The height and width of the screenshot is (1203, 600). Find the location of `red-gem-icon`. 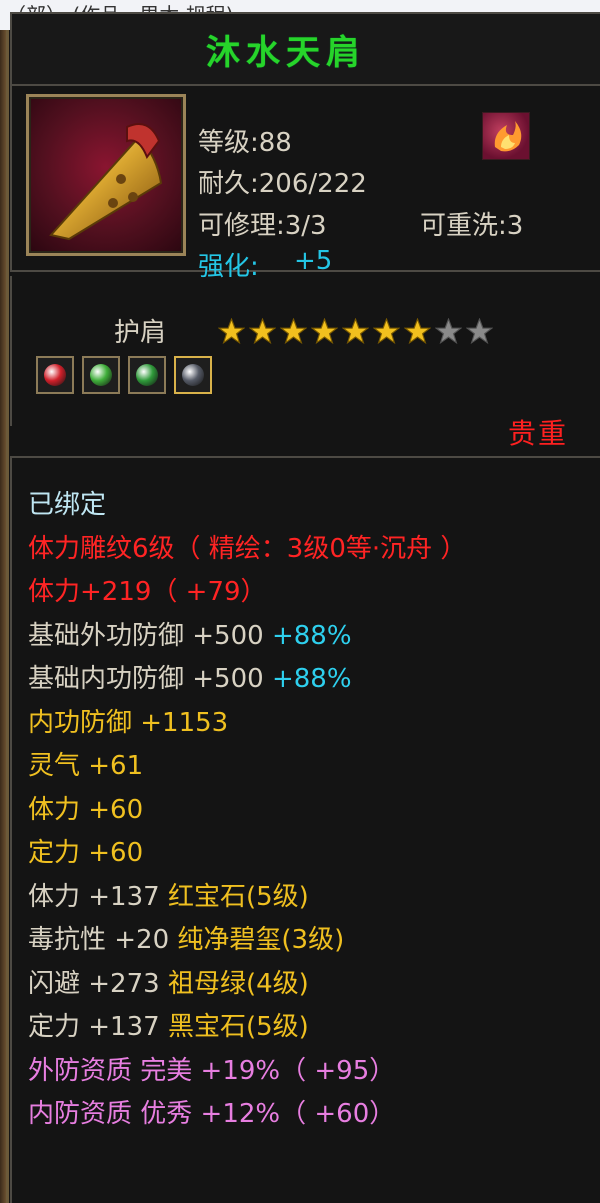

red-gem-icon is located at coordinates (55, 375).